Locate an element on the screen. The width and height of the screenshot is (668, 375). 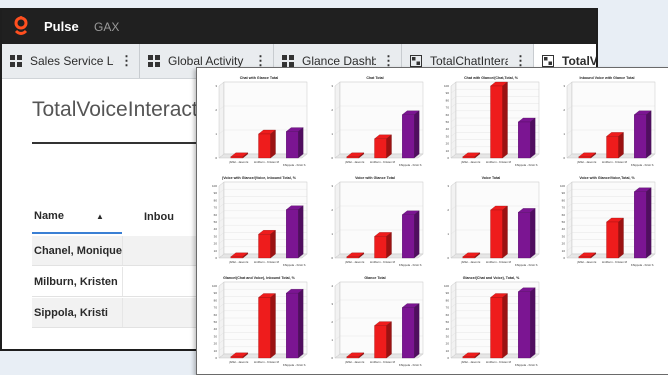
title-underline is located at coordinates (117, 143).